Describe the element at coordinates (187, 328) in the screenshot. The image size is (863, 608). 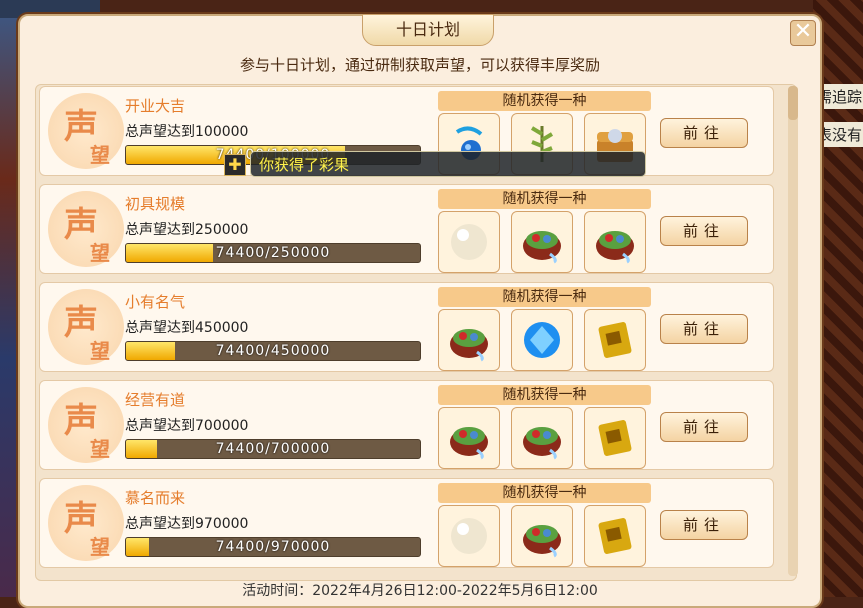
I see `task-requirement: 总声望达到450000` at that location.